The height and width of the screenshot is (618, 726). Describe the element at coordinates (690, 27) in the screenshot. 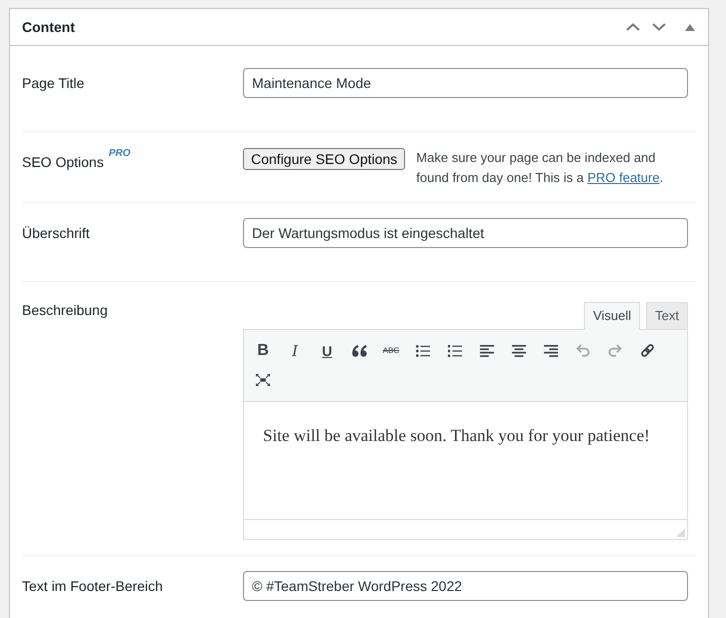

I see `triangle-up-icon` at that location.